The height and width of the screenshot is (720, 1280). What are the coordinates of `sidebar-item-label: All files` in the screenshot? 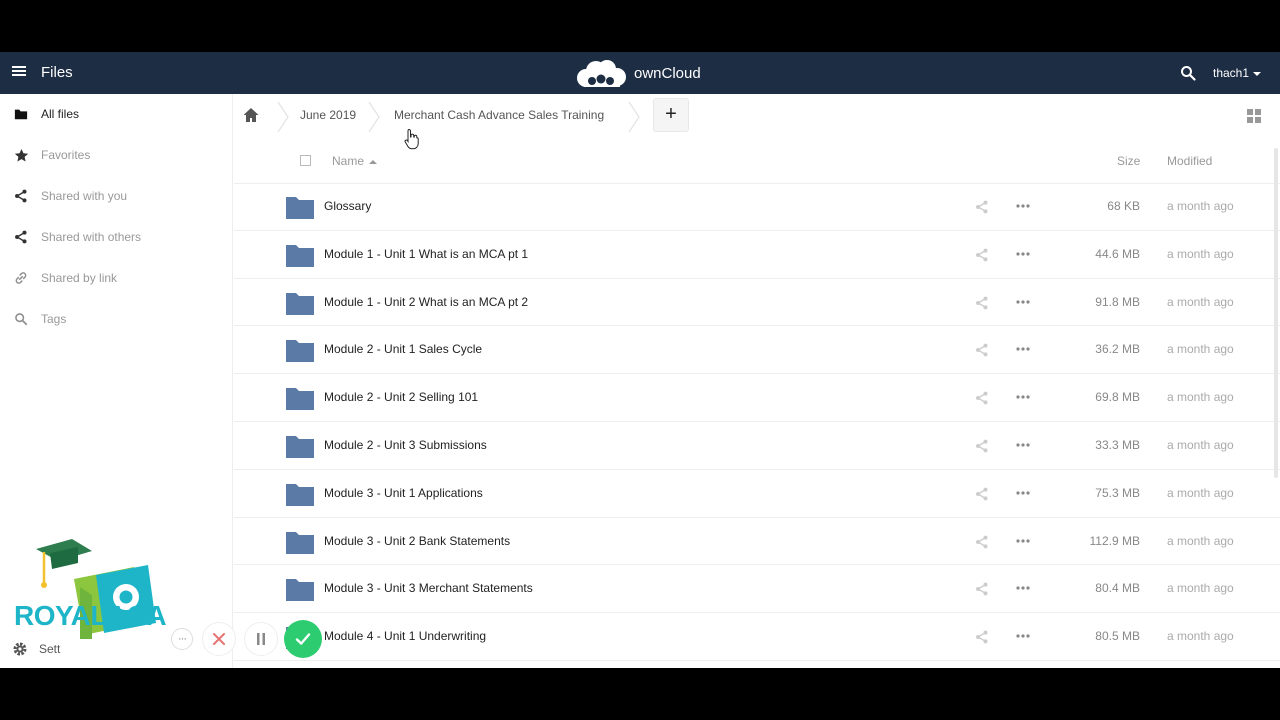 It's located at (60, 114).